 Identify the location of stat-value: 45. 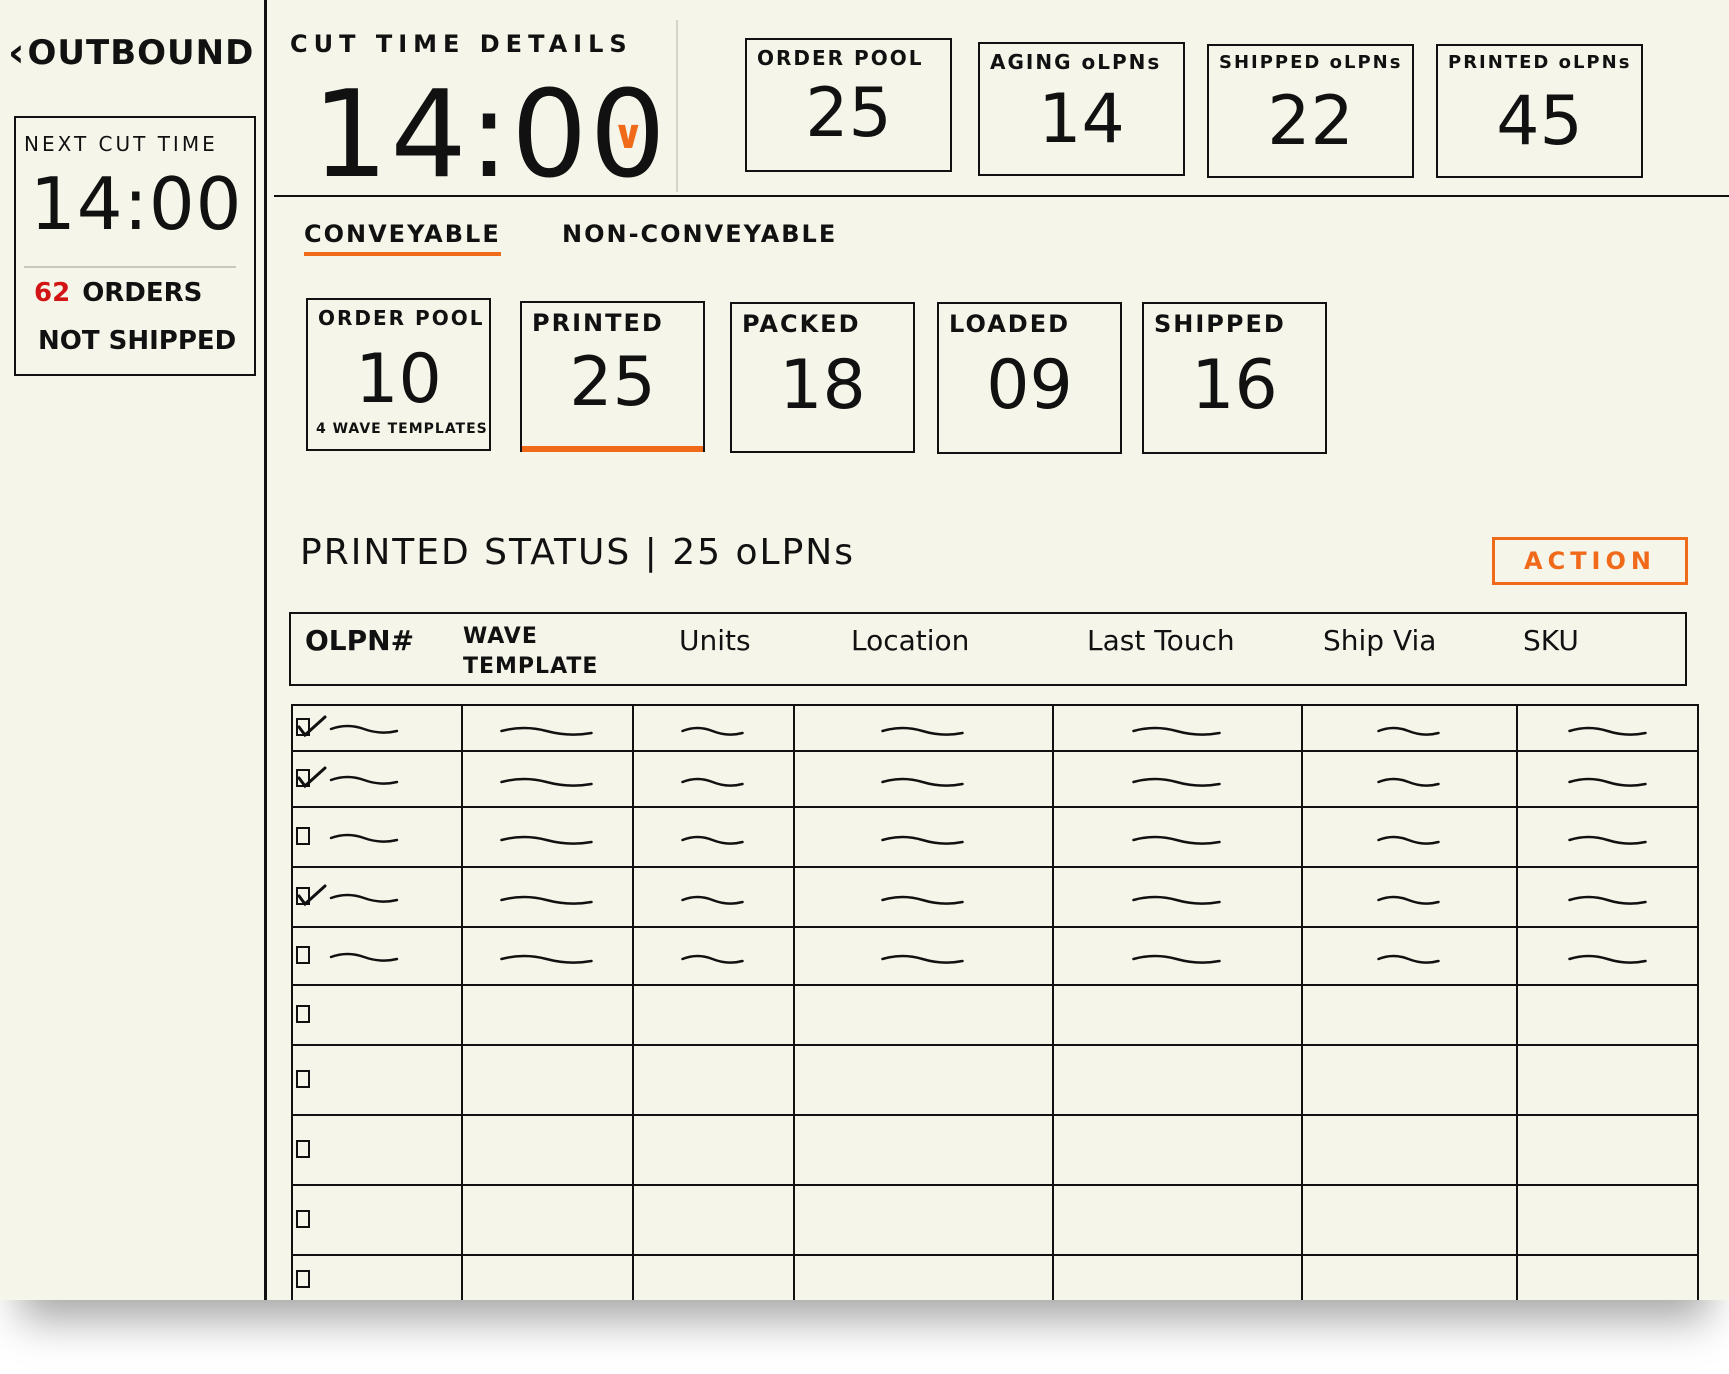
(1539, 121).